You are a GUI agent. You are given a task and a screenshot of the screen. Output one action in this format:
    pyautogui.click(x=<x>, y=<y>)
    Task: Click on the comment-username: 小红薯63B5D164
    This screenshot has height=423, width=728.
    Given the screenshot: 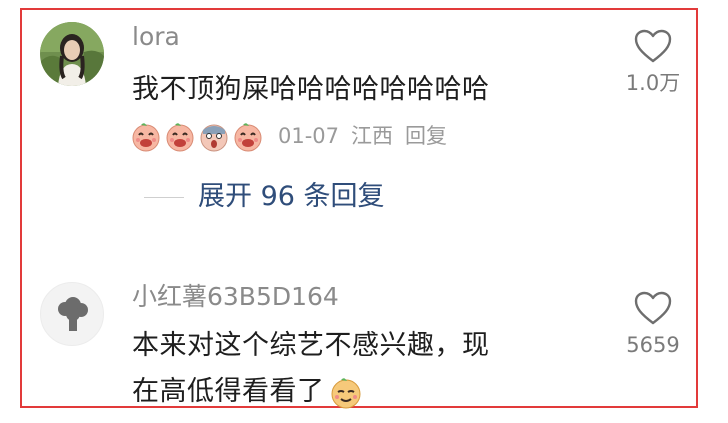 What is the action you would take?
    pyautogui.click(x=235, y=297)
    